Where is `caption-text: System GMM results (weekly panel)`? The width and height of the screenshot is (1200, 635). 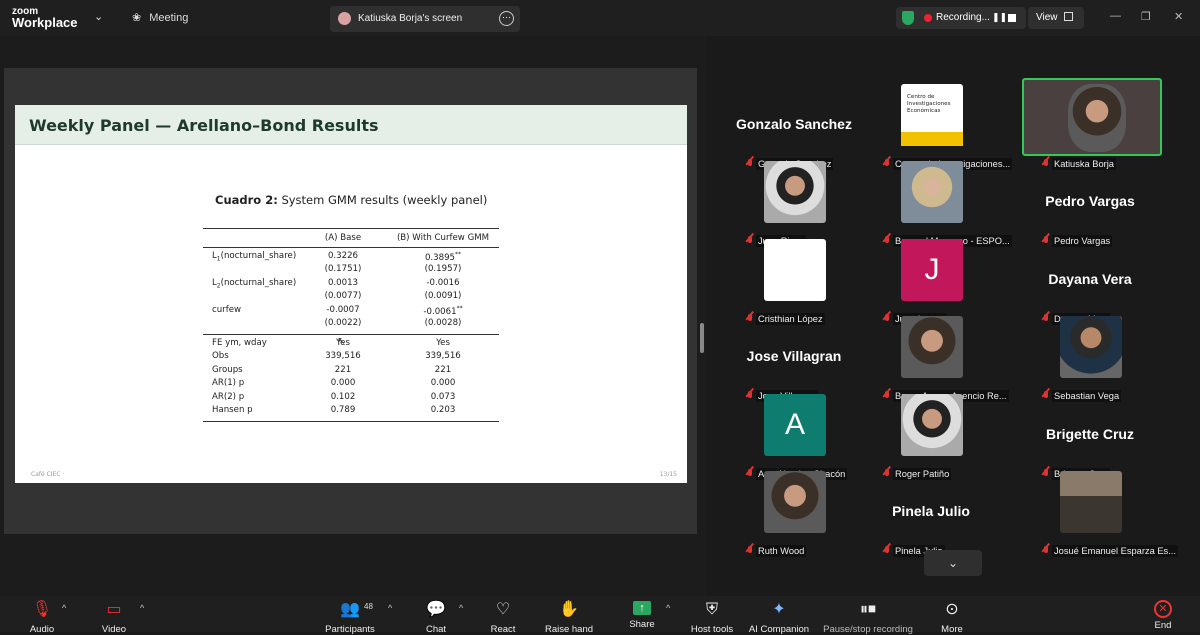
caption-text: System GMM results (weekly panel) is located at coordinates (384, 200).